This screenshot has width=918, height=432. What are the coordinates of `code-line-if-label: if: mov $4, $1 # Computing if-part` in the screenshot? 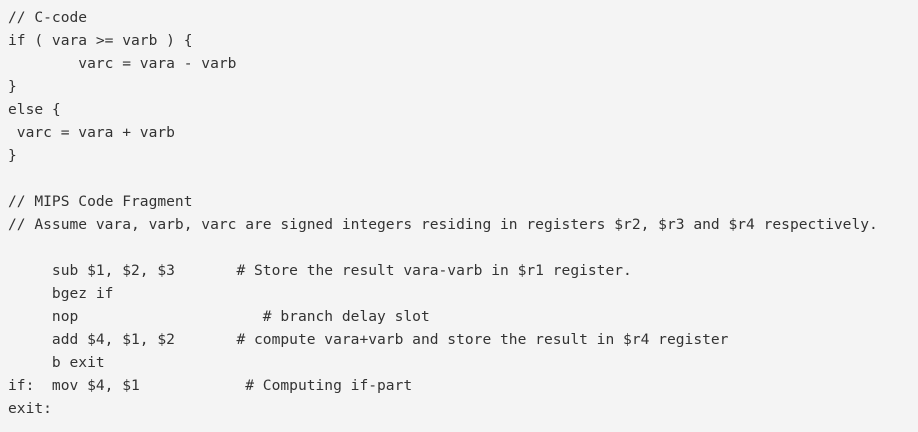 It's located at (210, 385).